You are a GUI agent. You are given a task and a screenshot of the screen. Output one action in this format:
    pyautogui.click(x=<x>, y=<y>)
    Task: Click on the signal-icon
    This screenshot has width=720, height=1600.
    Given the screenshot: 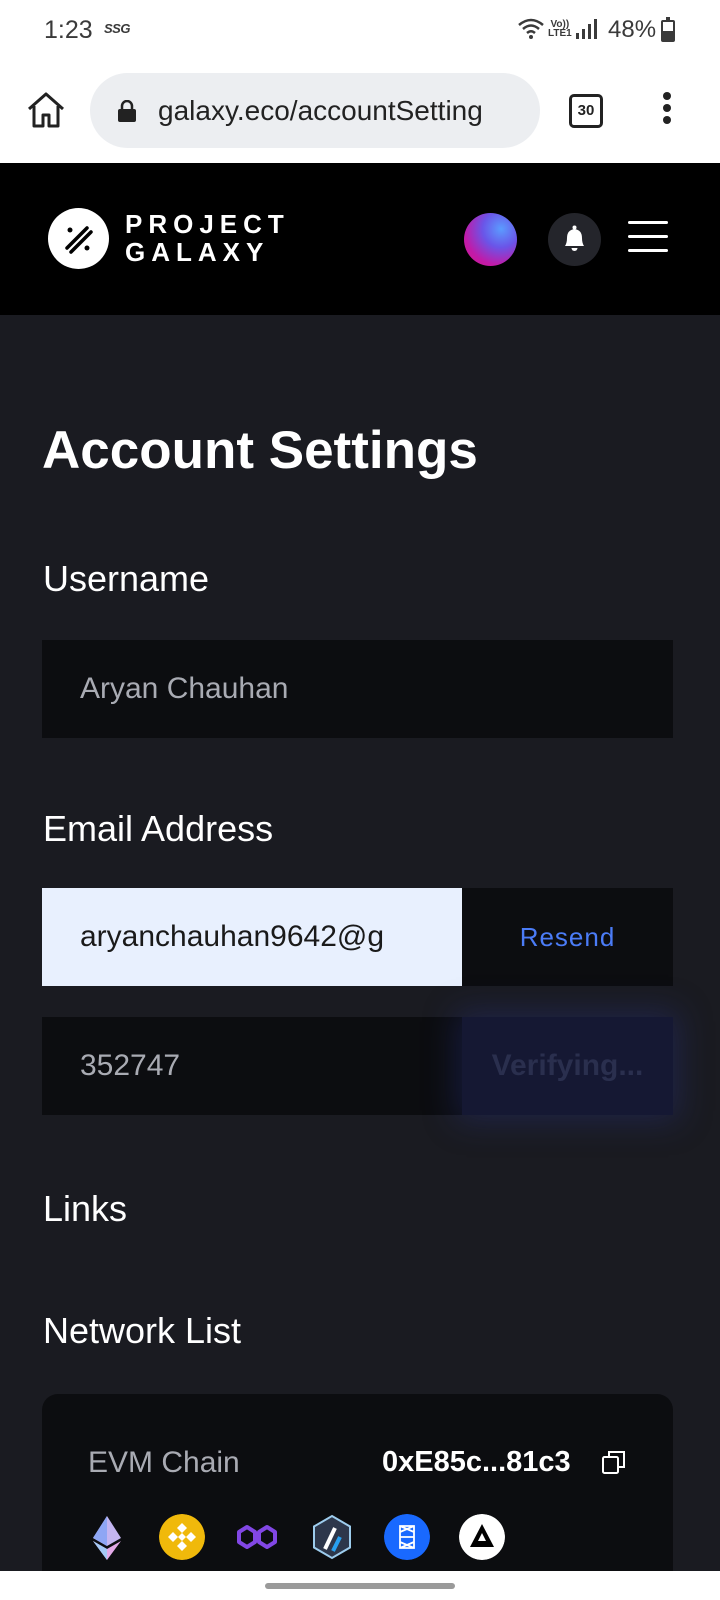 What is the action you would take?
    pyautogui.click(x=586, y=29)
    